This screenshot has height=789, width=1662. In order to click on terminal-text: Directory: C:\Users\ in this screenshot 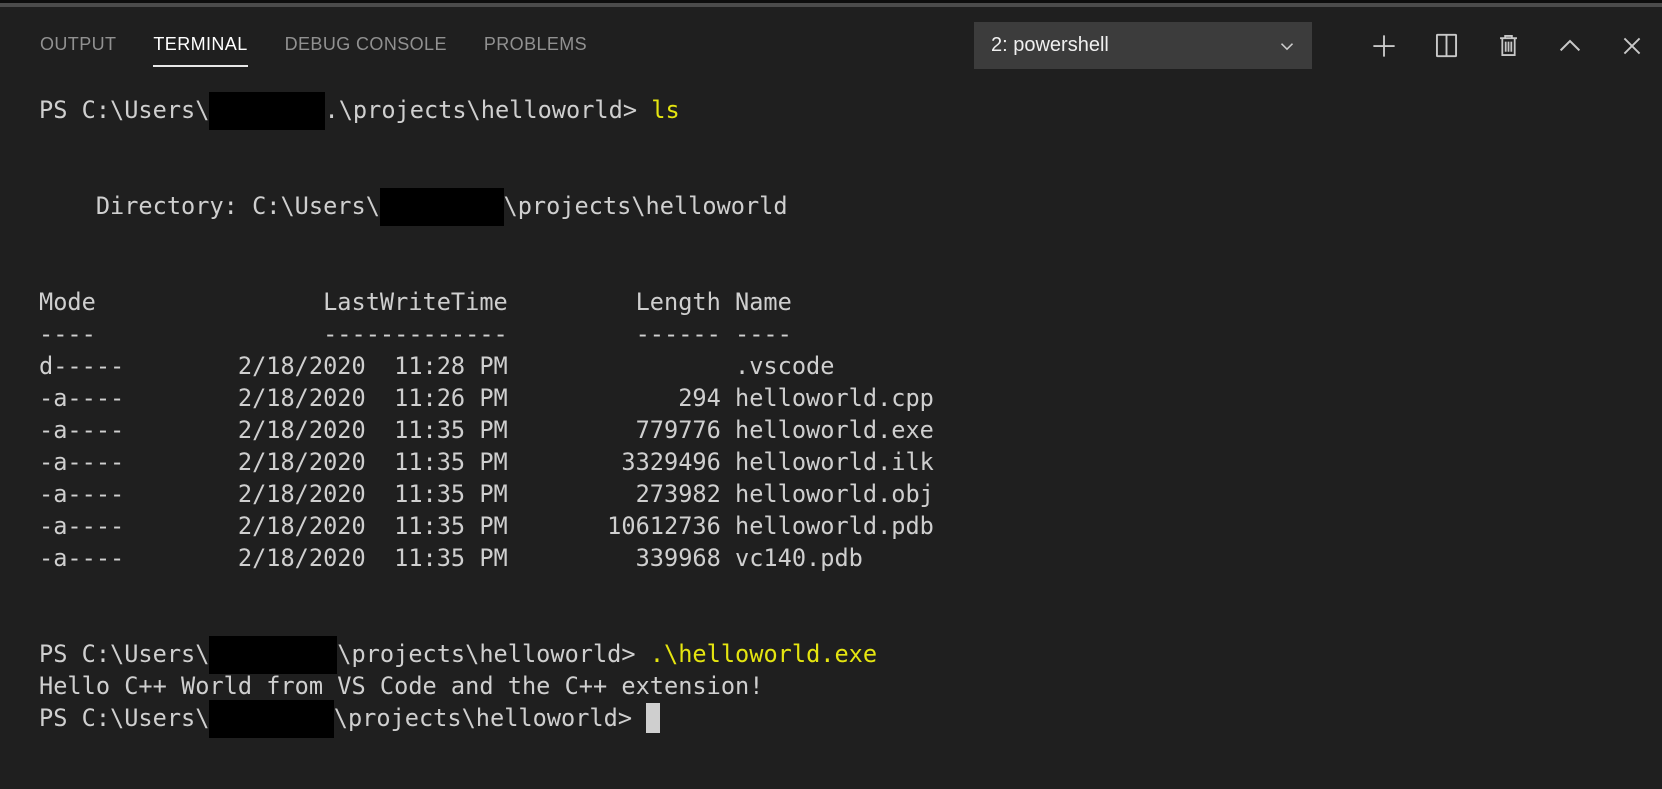, I will do `click(209, 206)`.